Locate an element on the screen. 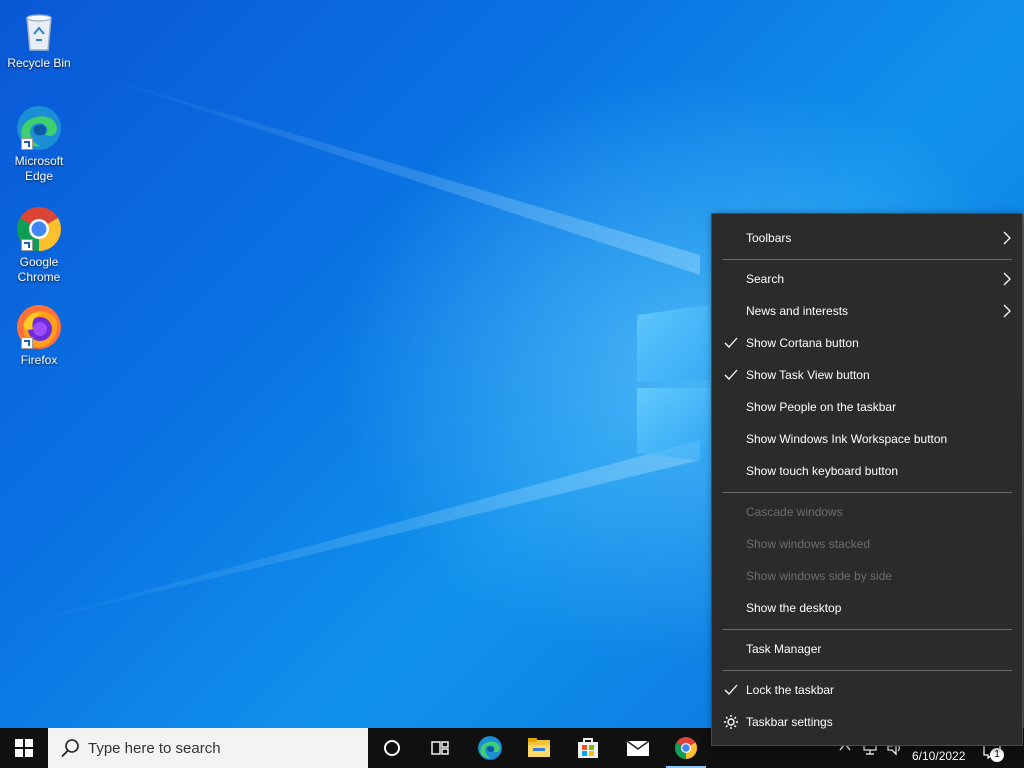 The image size is (1024, 768). menu-item-show-people: Show People on the taskbar is located at coordinates (867, 407).